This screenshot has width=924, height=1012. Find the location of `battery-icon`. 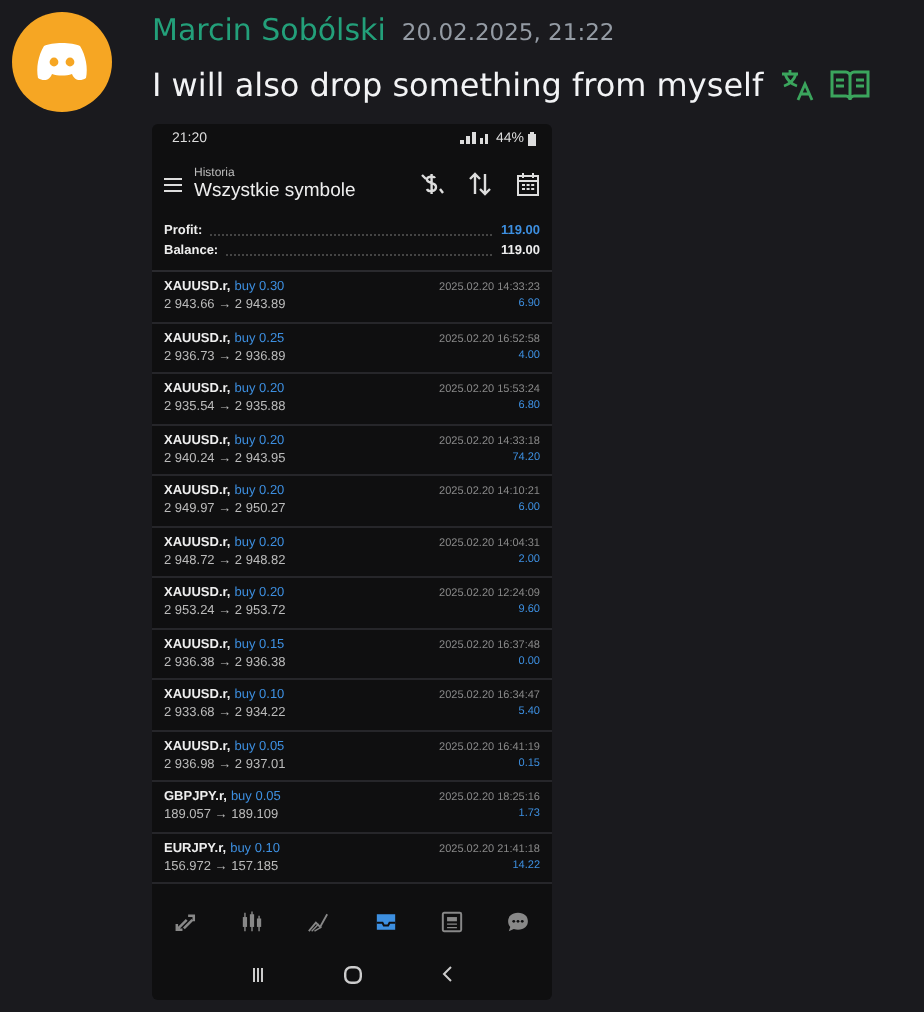

battery-icon is located at coordinates (532, 138).